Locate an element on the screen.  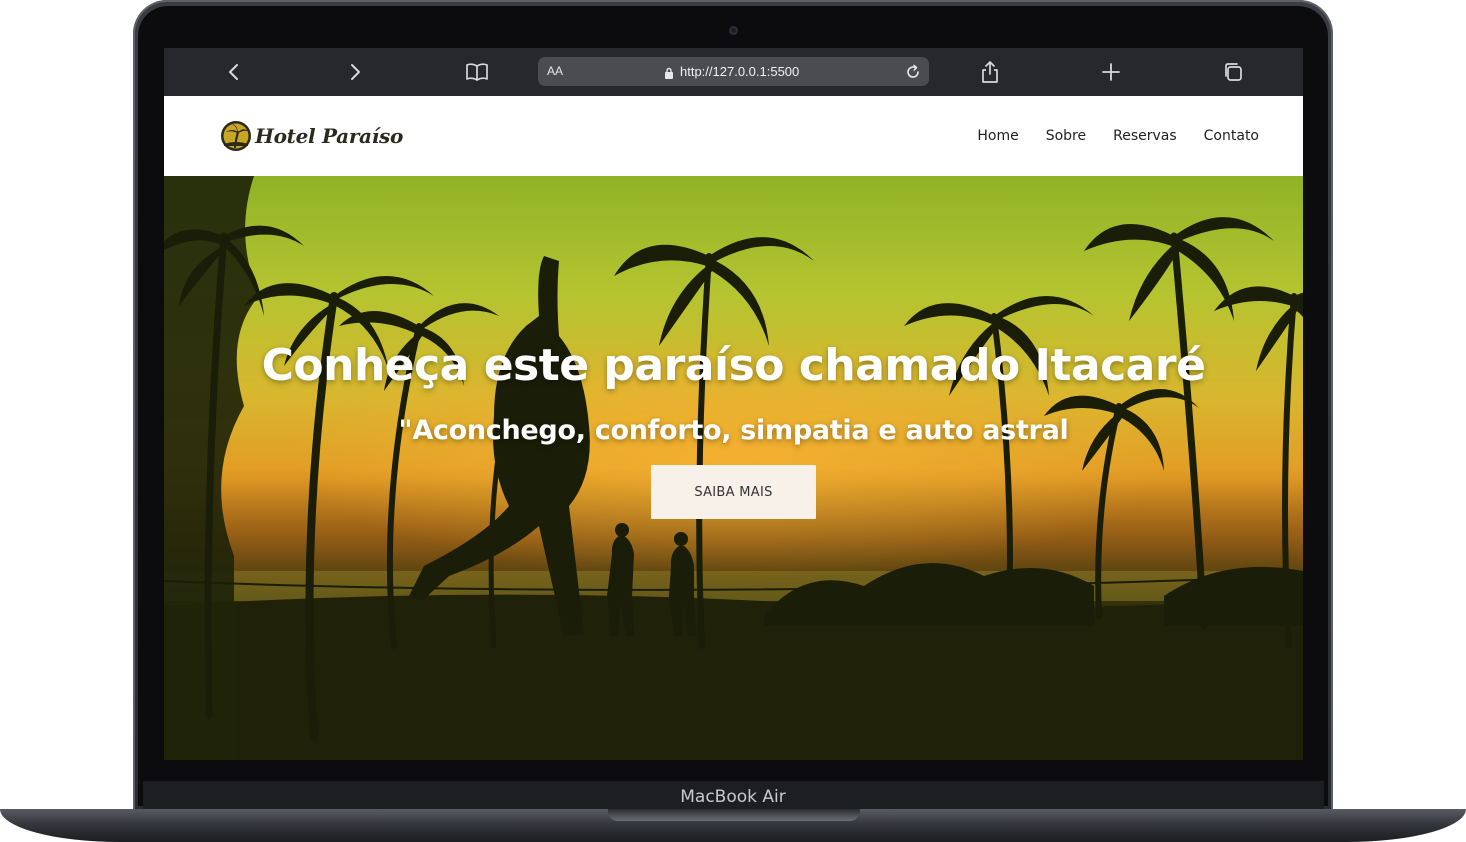
saiba-mais-button: SAIBA MAIS is located at coordinates (733, 492).